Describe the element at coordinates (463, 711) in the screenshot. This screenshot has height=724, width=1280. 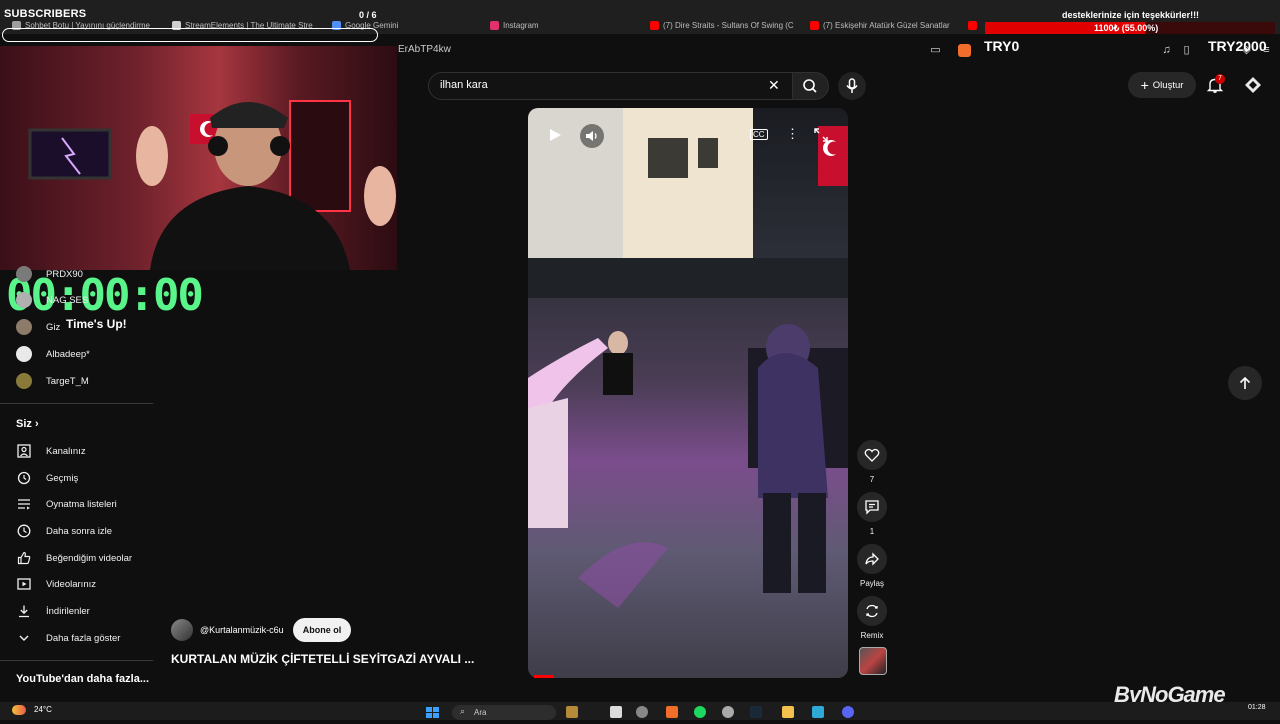
I see `taskbar-search-icon: ⌕` at that location.